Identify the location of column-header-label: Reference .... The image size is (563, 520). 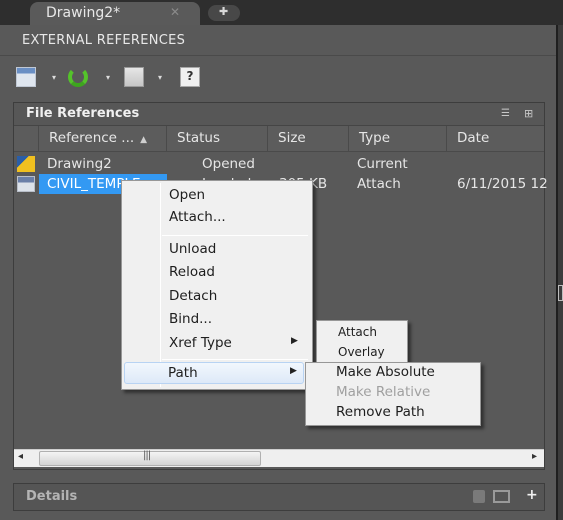
(92, 138).